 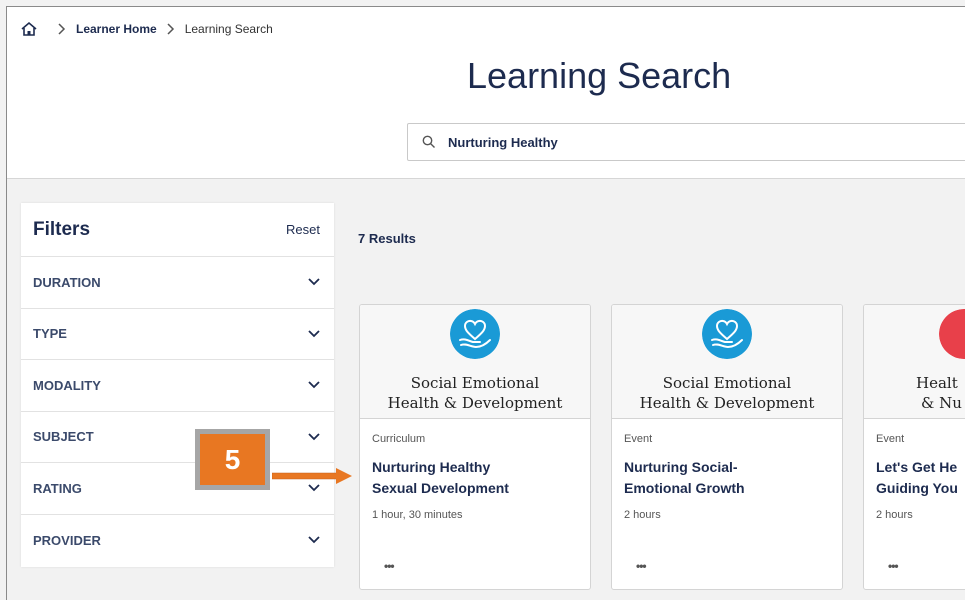 What do you see at coordinates (440, 488) in the screenshot?
I see `card-title-line: Sexual Development` at bounding box center [440, 488].